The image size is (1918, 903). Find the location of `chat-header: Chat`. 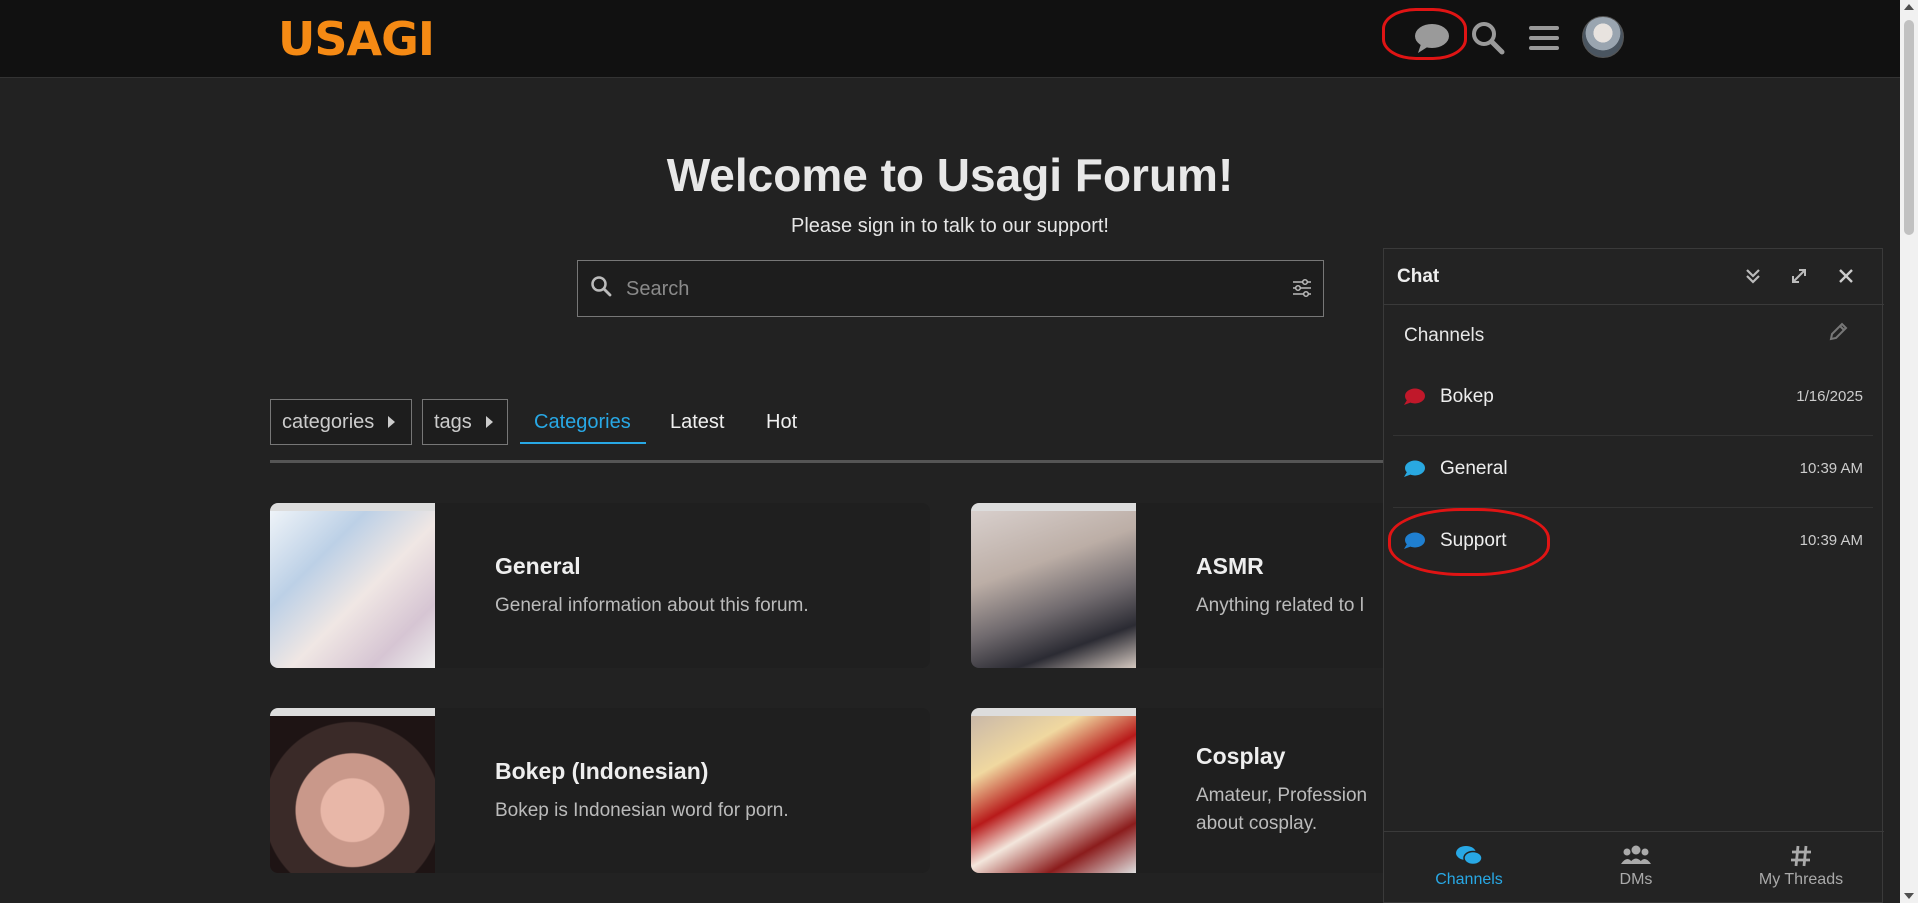

chat-header: Chat is located at coordinates (1634, 277).